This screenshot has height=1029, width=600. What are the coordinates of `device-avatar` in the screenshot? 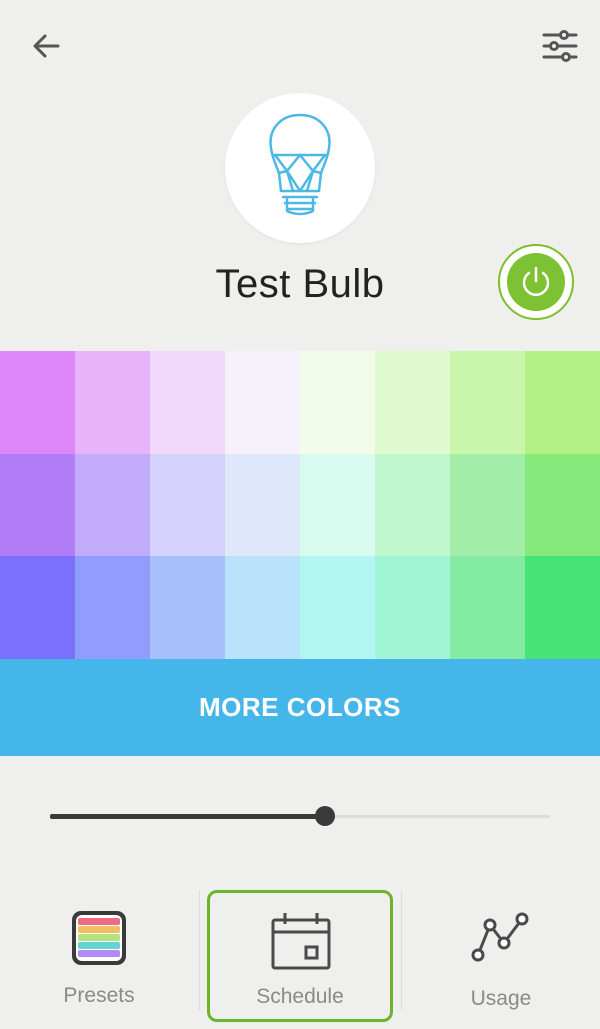 It's located at (300, 168).